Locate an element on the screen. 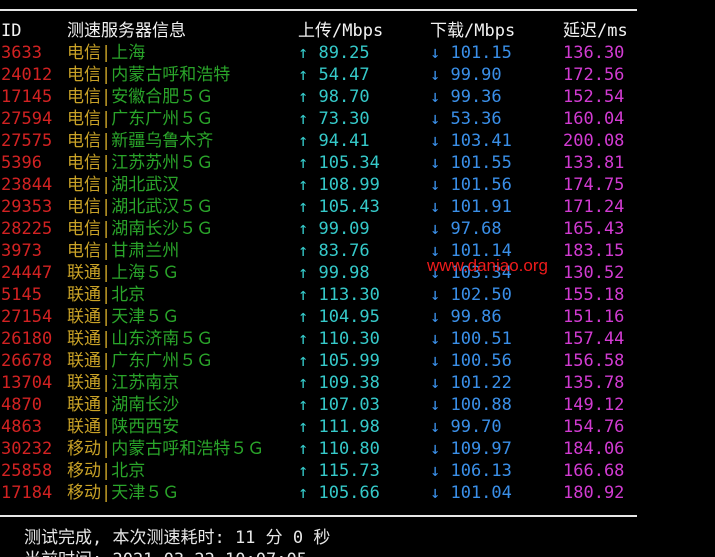 This screenshot has height=557, width=715. header-id: ID is located at coordinates (11, 31).